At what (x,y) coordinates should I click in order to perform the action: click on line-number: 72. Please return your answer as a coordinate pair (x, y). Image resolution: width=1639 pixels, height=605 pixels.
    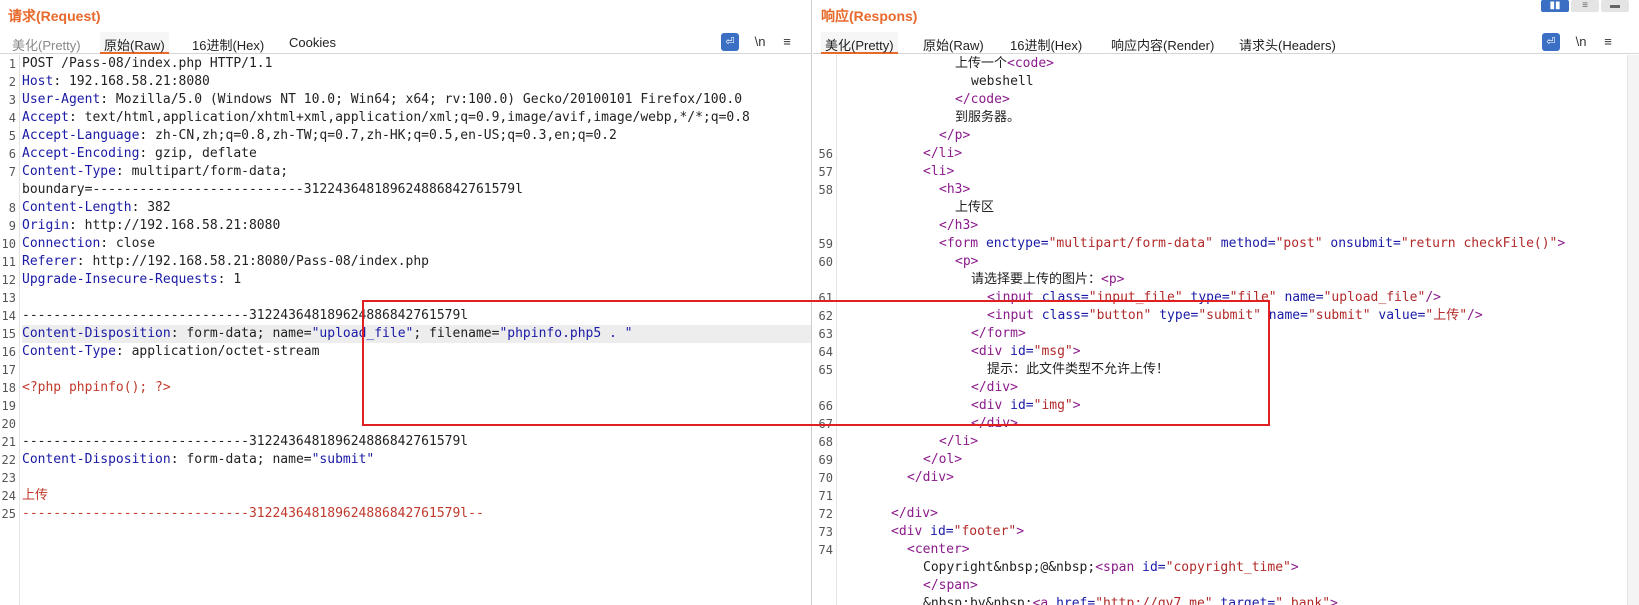
    Looking at the image, I should click on (825, 514).